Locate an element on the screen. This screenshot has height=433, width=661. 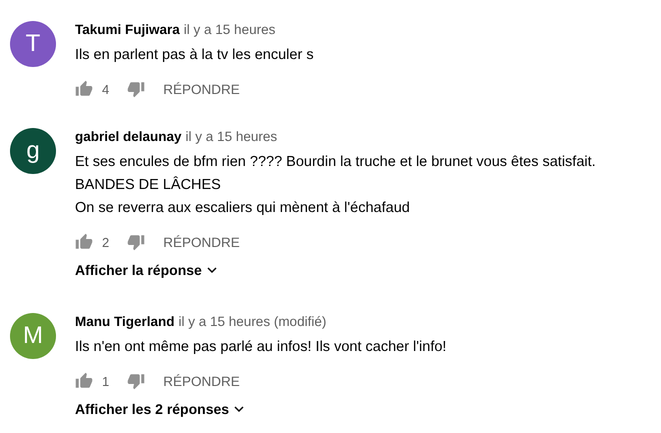
view-replies-button: Afficher les 2 réponses is located at coordinates (161, 409).